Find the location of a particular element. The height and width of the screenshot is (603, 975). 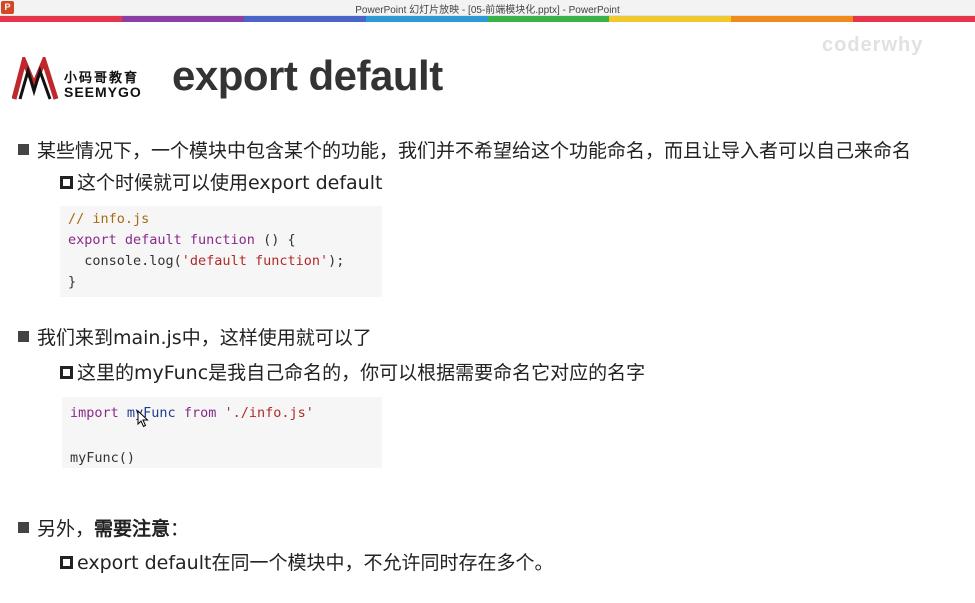

code-line: myFunc() is located at coordinates (103, 458).